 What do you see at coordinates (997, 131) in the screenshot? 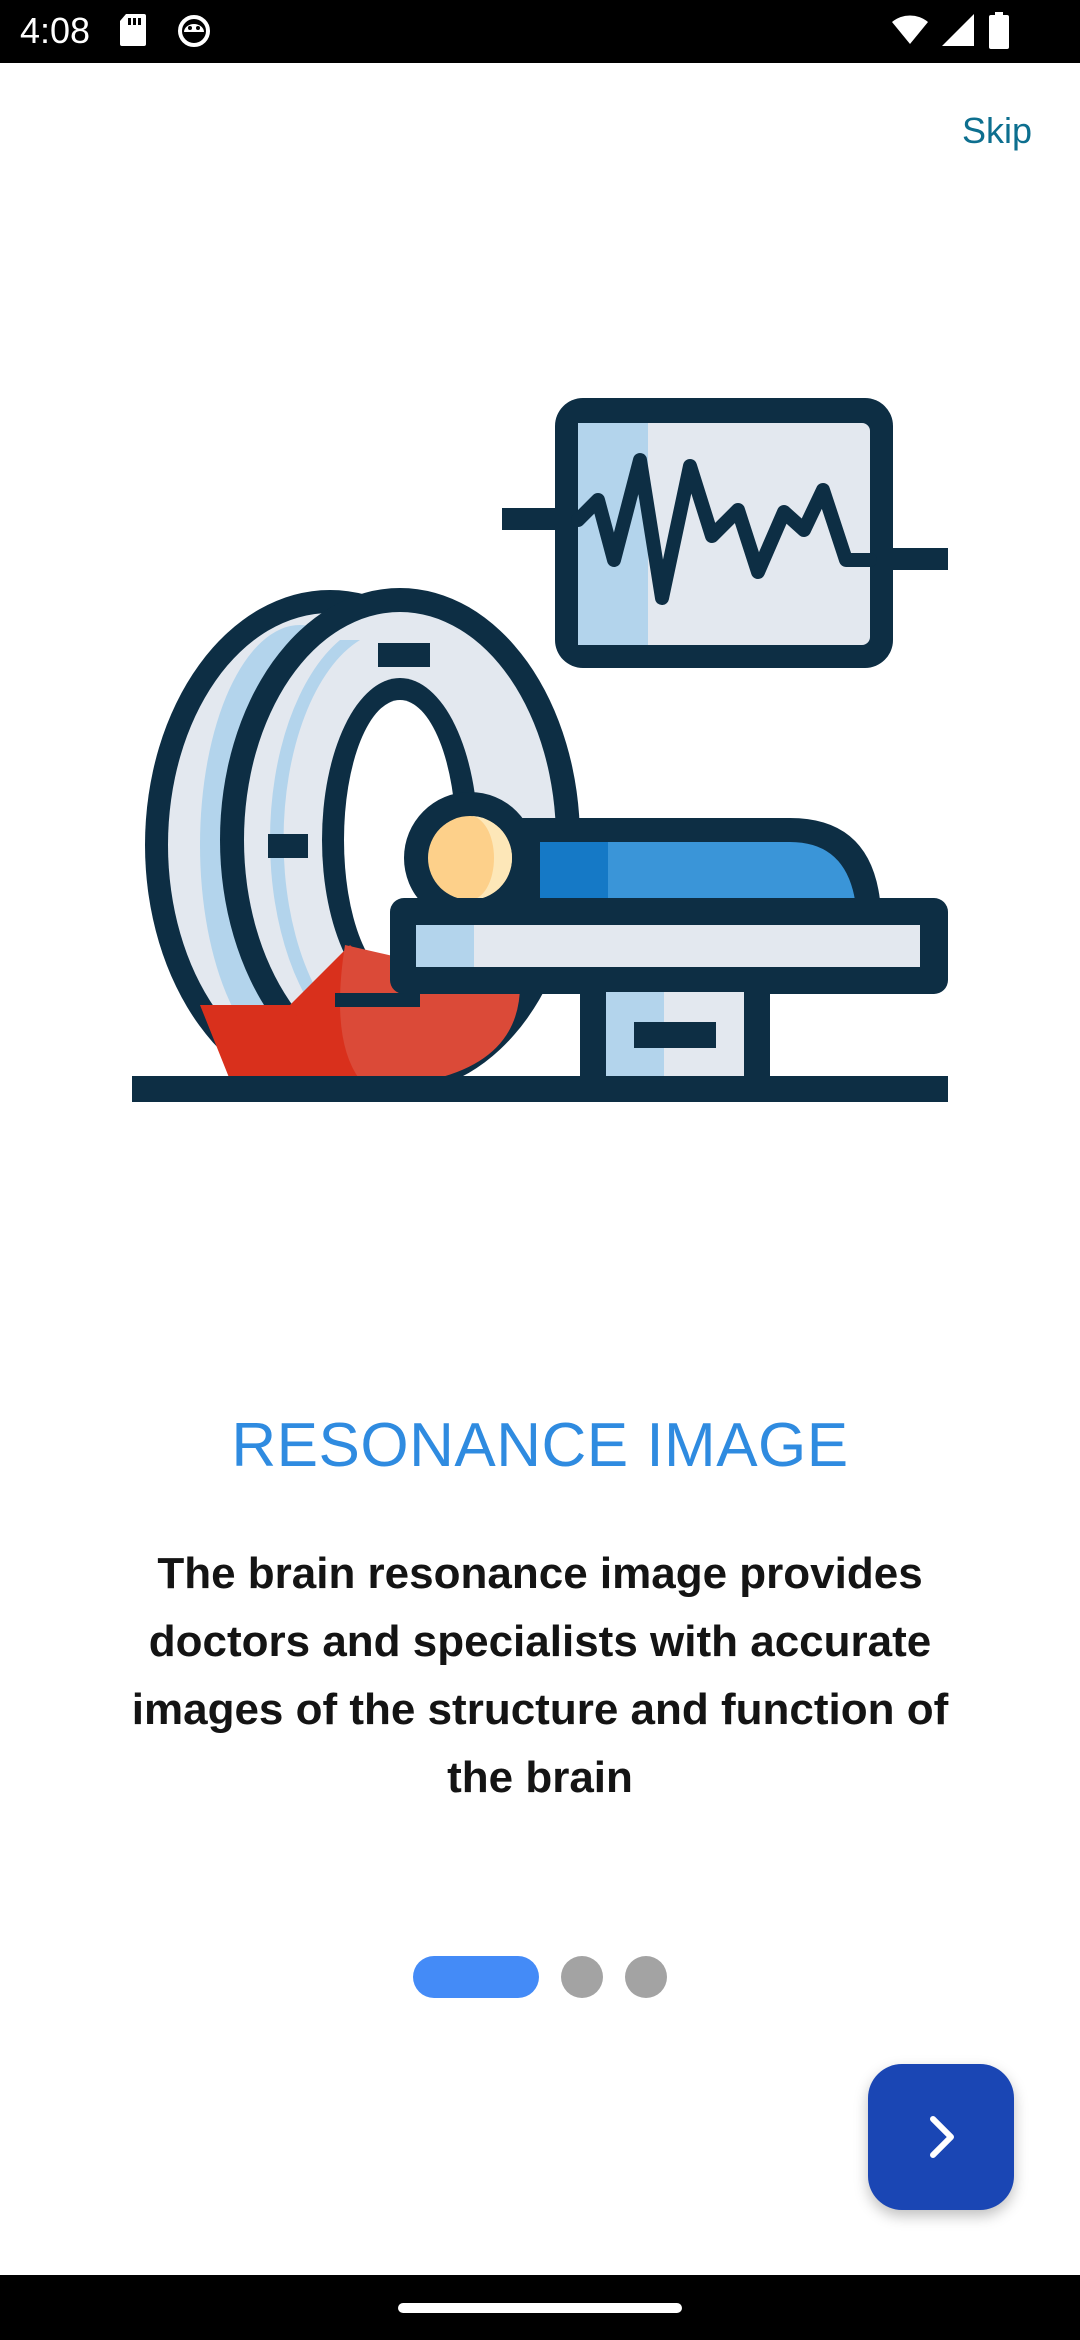
I see `skip-button: Skip` at bounding box center [997, 131].